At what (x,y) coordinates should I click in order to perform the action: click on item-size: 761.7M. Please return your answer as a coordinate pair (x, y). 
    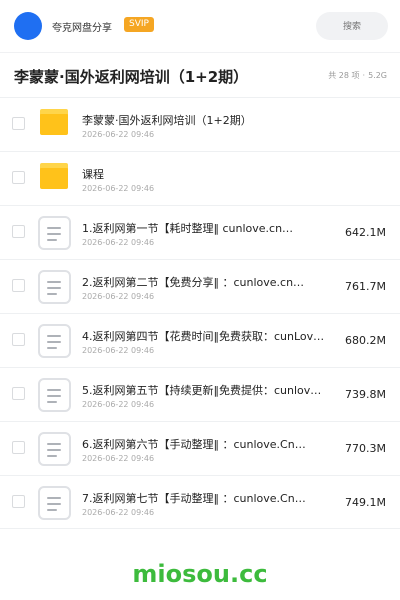
    Looking at the image, I should click on (365, 286).